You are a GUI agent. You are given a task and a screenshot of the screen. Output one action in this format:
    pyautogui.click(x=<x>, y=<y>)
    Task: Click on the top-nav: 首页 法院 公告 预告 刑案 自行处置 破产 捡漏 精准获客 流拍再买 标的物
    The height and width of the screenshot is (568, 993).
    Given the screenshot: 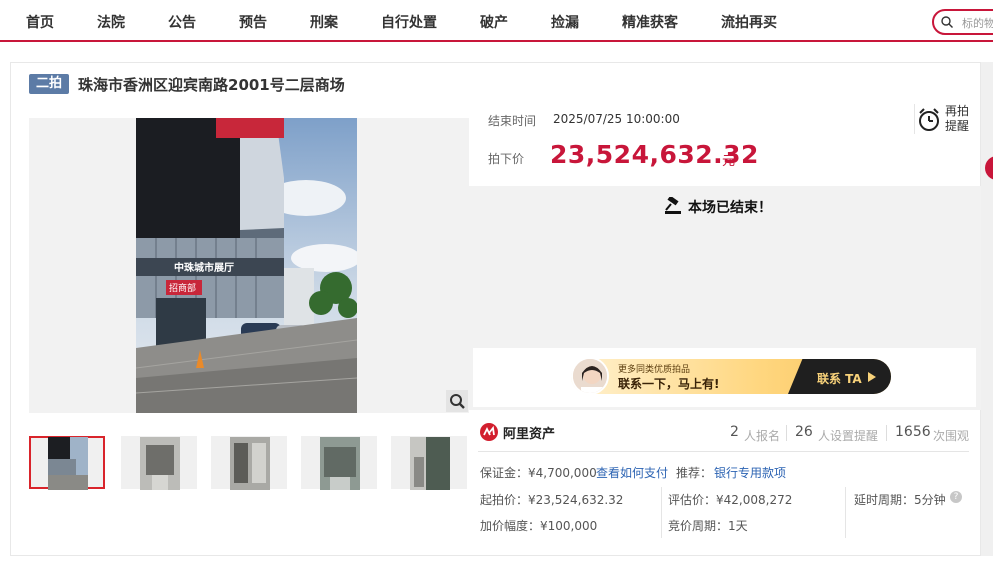 What is the action you would take?
    pyautogui.click(x=496, y=21)
    